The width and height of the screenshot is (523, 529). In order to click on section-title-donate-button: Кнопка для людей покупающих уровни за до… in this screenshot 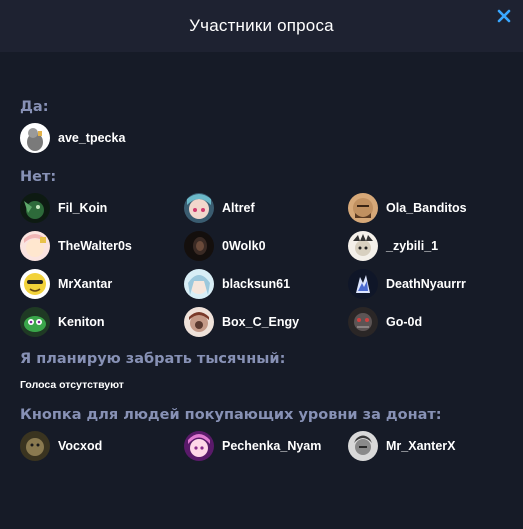, I will do `click(231, 415)`.